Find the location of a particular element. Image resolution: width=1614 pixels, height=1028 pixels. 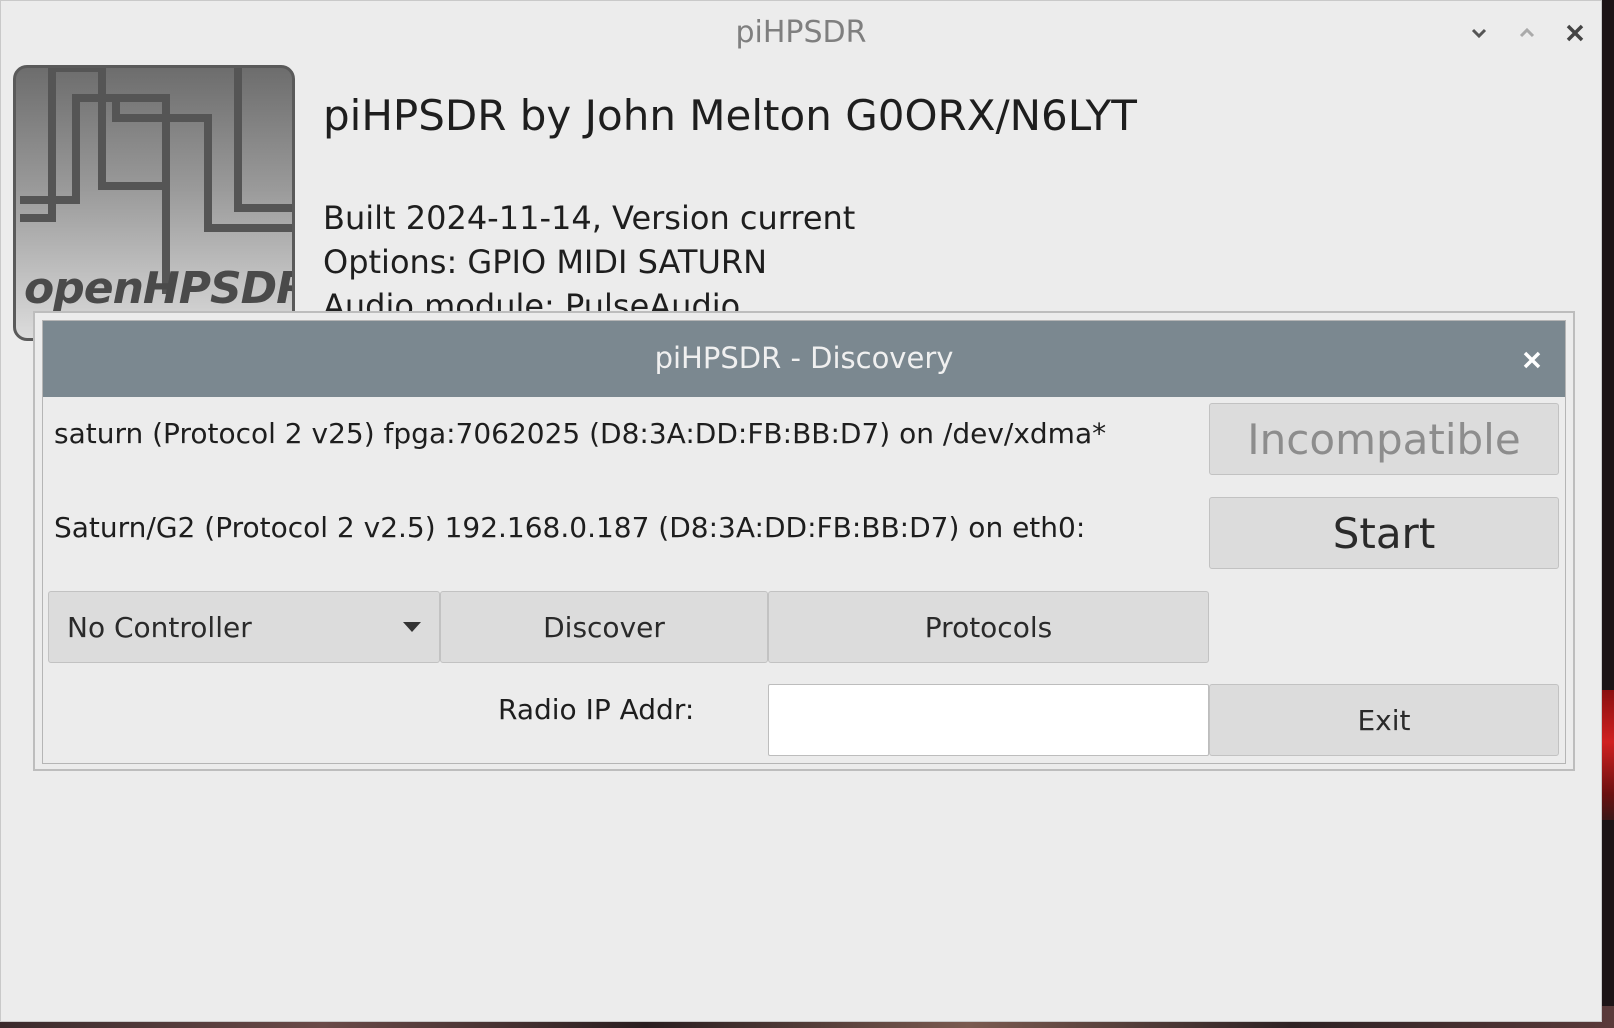

chevron-down-icon is located at coordinates (1479, 33).